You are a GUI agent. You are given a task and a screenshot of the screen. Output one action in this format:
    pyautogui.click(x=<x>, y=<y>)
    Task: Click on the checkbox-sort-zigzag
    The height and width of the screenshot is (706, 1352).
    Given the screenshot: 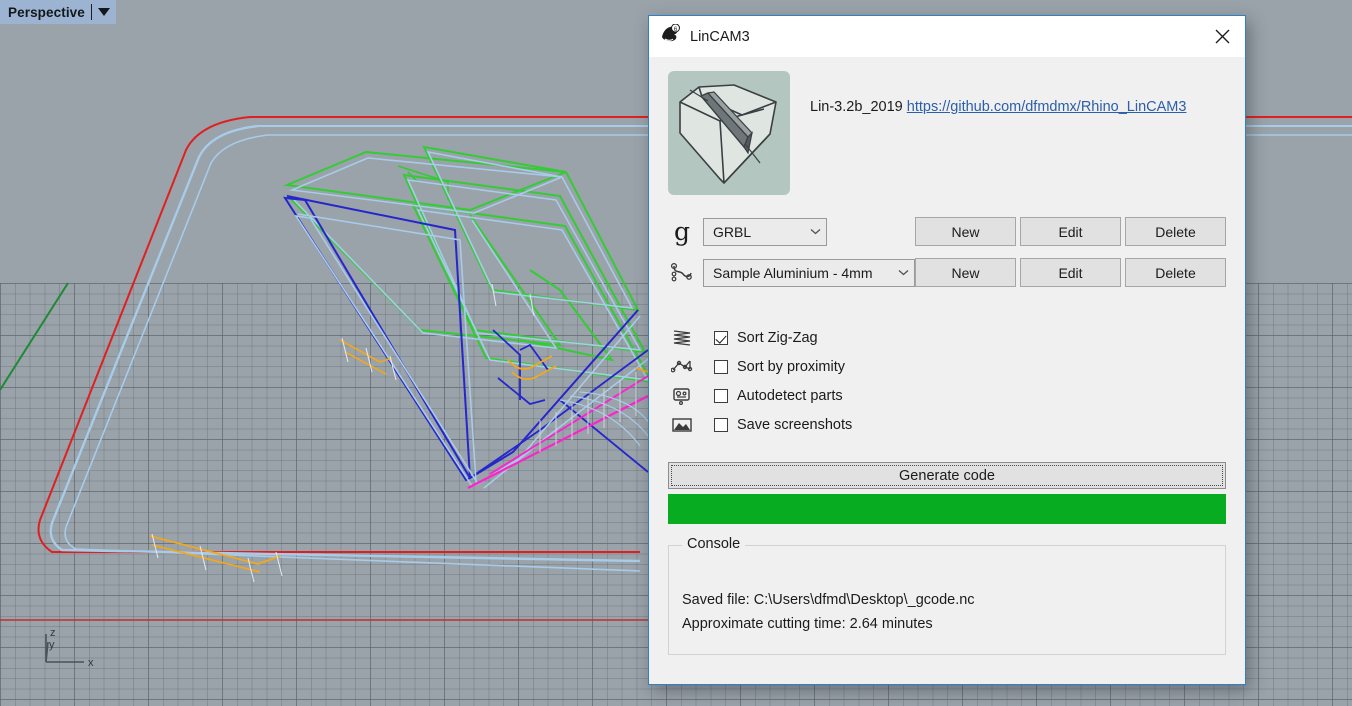 What is the action you would take?
    pyautogui.click(x=721, y=337)
    